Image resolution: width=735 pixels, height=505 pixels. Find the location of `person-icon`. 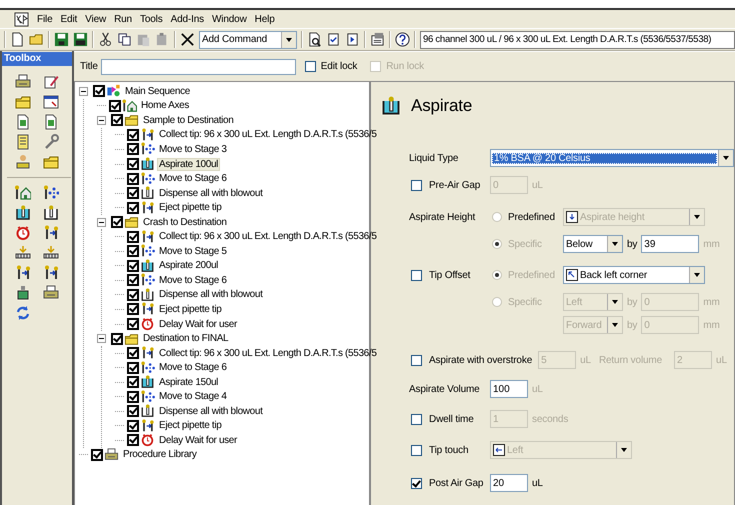

person-icon is located at coordinates (23, 162).